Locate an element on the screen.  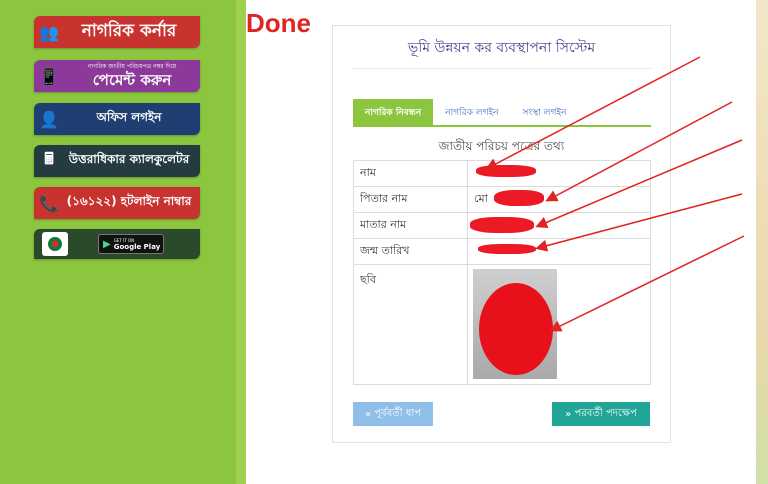
payment-label: পেমেন্ট করুন is located at coordinates (132, 80).